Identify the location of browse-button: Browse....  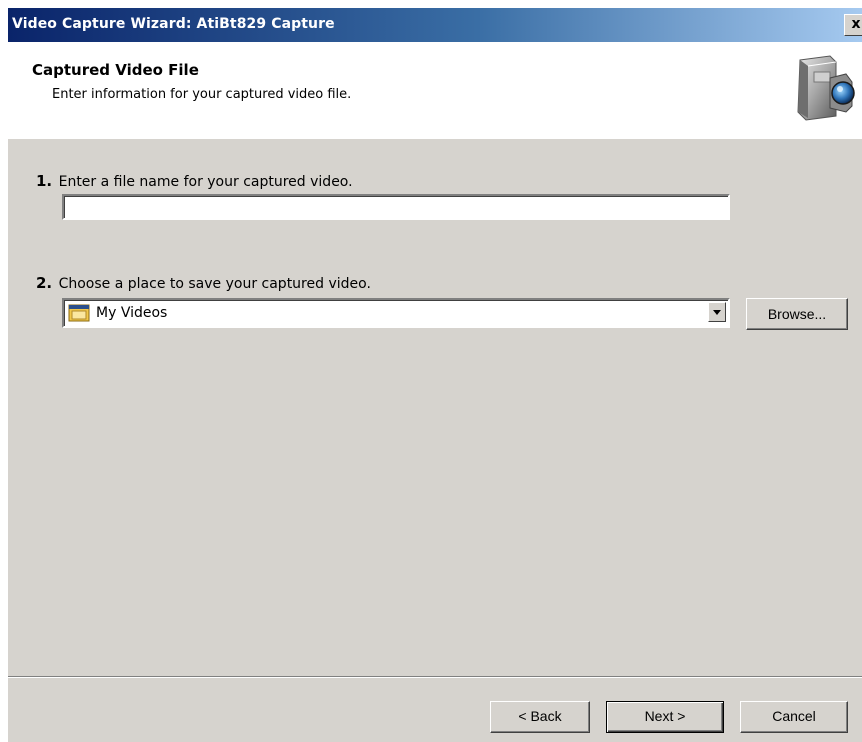
(797, 314).